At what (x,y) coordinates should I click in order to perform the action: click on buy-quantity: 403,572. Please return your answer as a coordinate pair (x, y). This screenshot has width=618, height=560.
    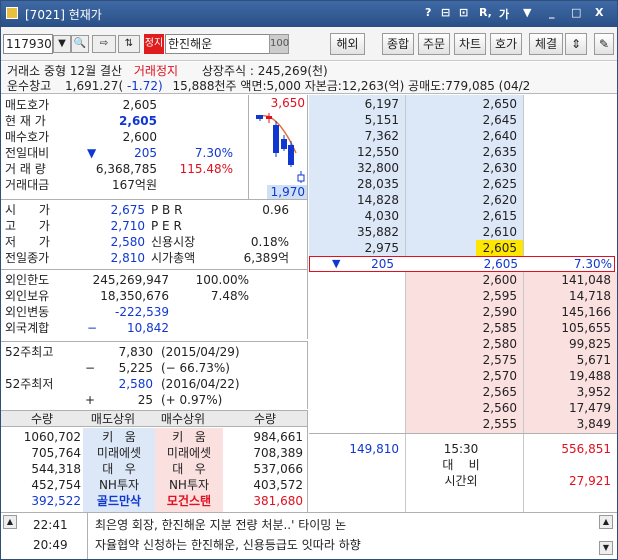
    Looking at the image, I should click on (278, 485).